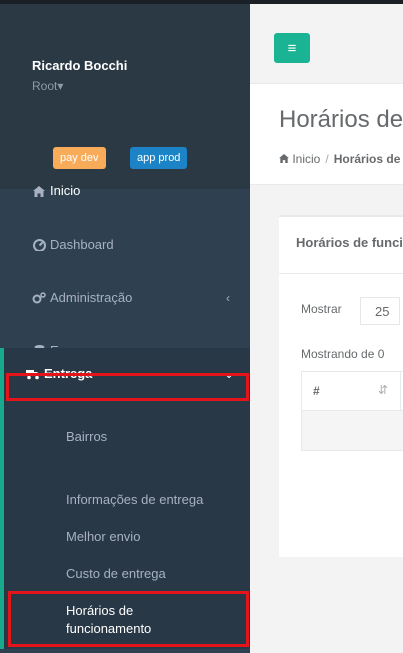 The width and height of the screenshot is (403, 653). I want to click on table-info: Mostrando de 0, so click(343, 354).